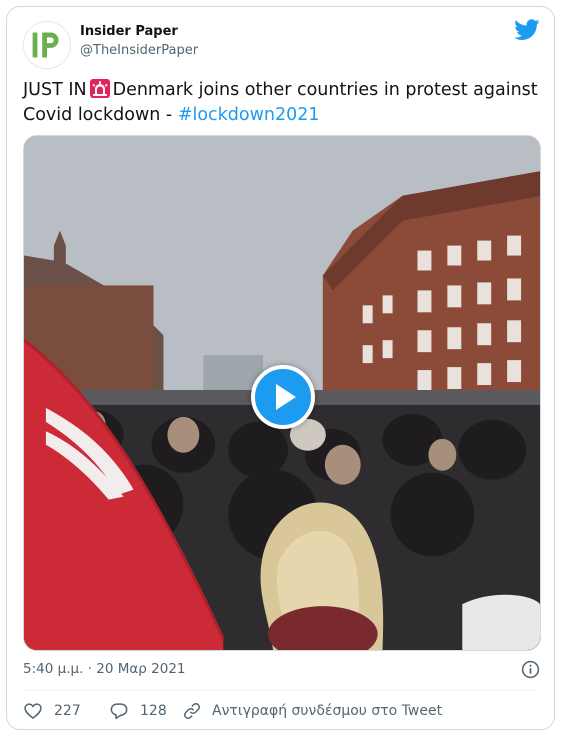 The width and height of the screenshot is (561, 737). I want to click on hashtag-link: #lockdown2021, so click(249, 115).